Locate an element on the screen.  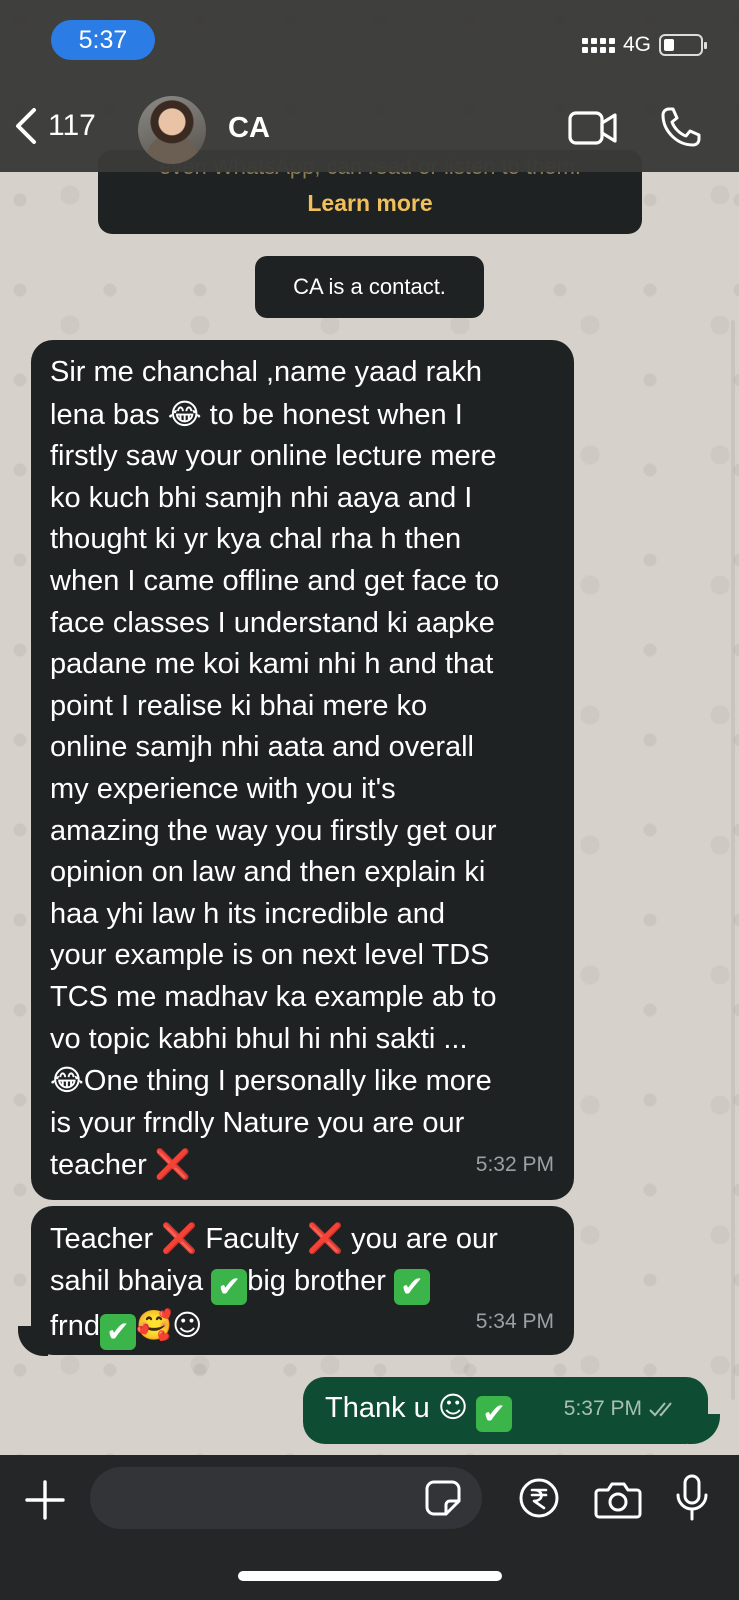
status-indicators: 4G is located at coordinates (644, 45).